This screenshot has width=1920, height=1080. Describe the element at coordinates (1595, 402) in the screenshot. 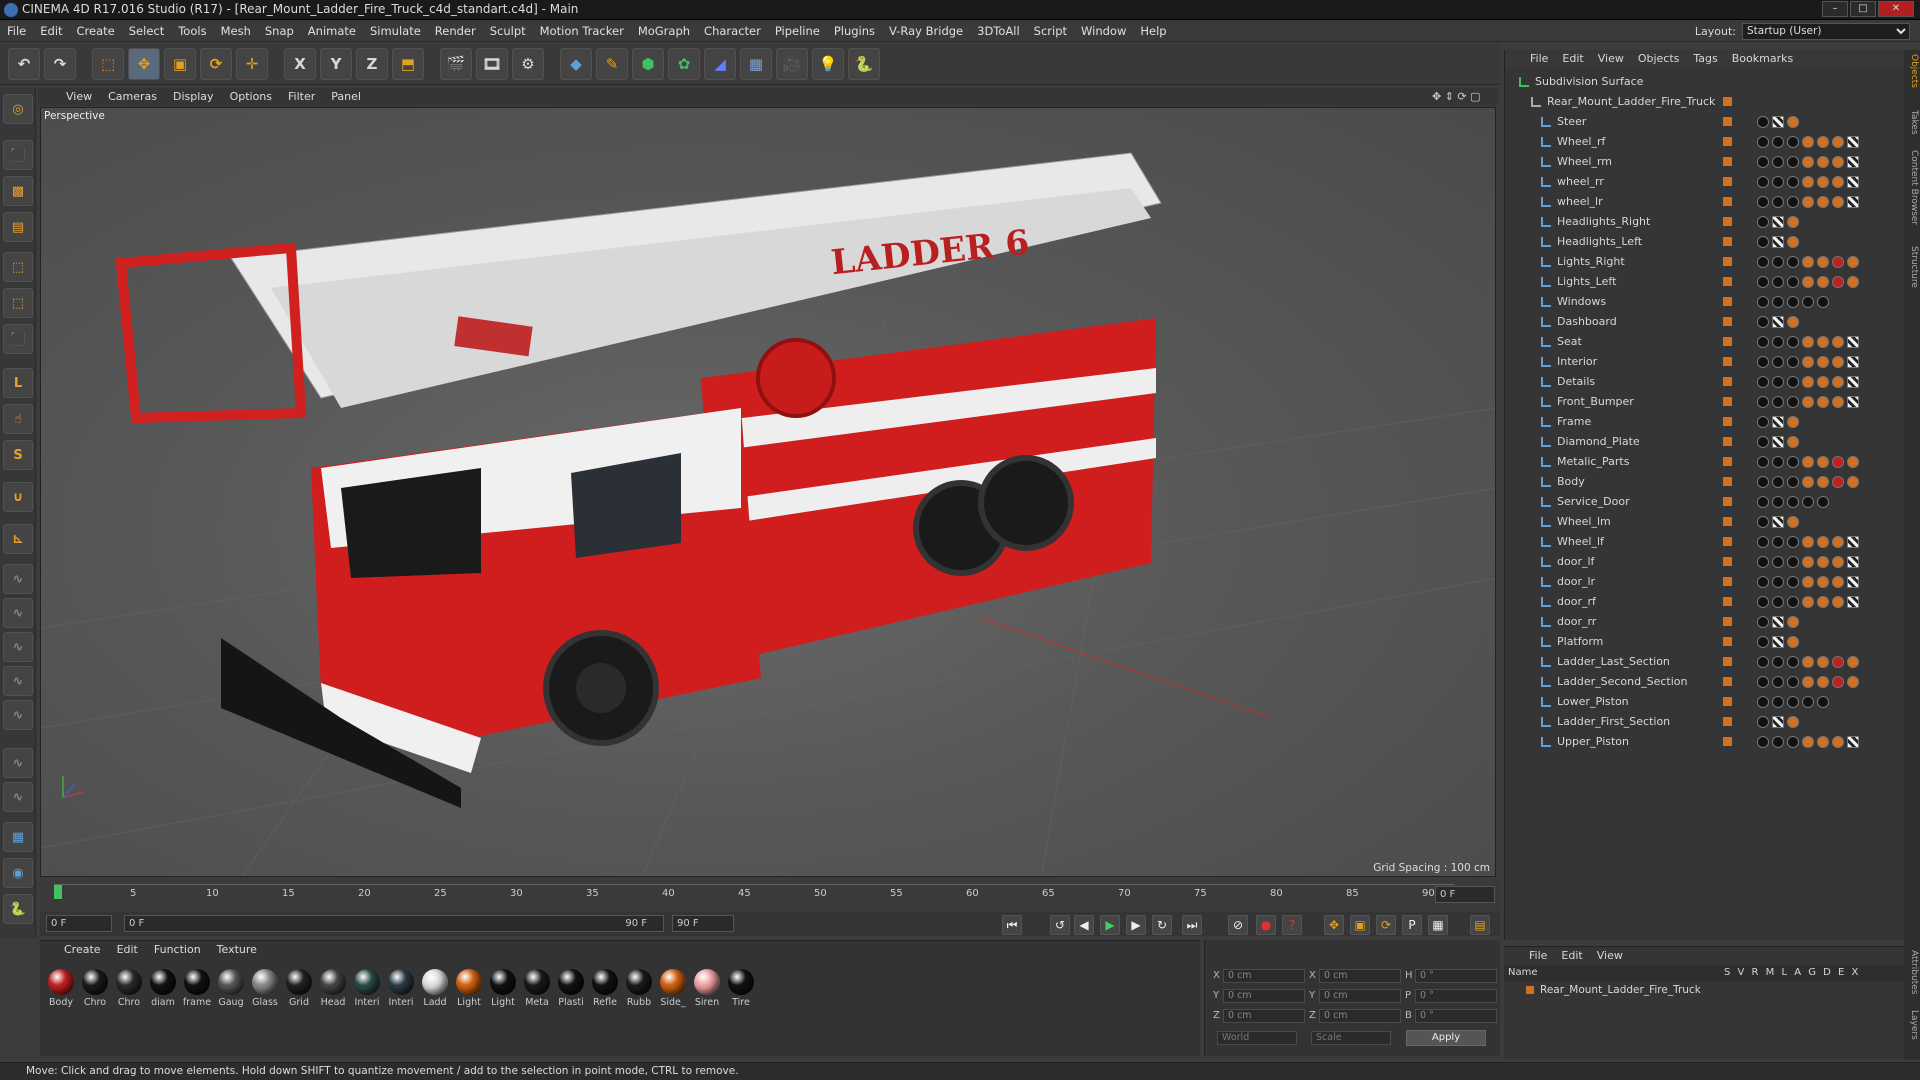

I see `object-name: Front_Bumper` at that location.